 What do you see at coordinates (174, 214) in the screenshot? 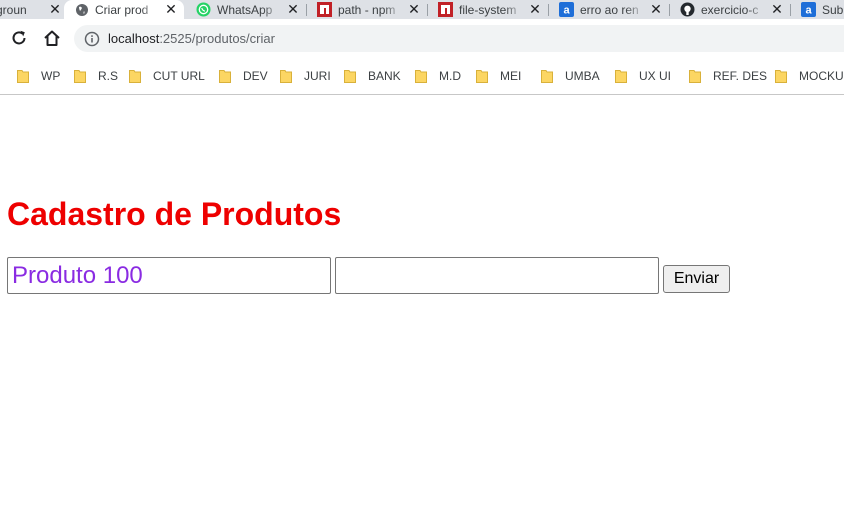
I see `page-title: Cadastro de Produtos` at bounding box center [174, 214].